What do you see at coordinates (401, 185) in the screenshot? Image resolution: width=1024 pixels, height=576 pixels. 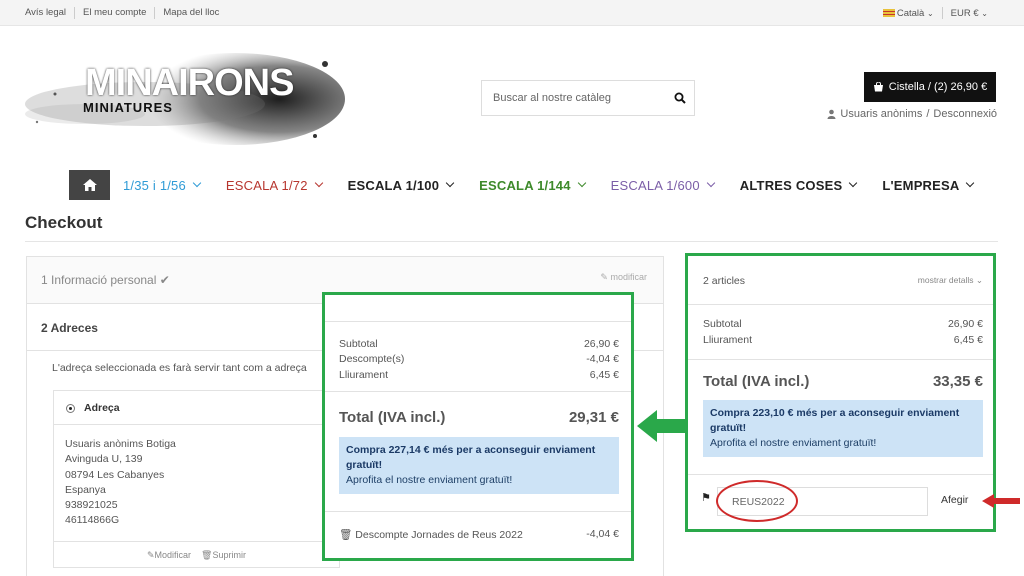 I see `nav-item-escala-1-100: ESCALA 1/100` at bounding box center [401, 185].